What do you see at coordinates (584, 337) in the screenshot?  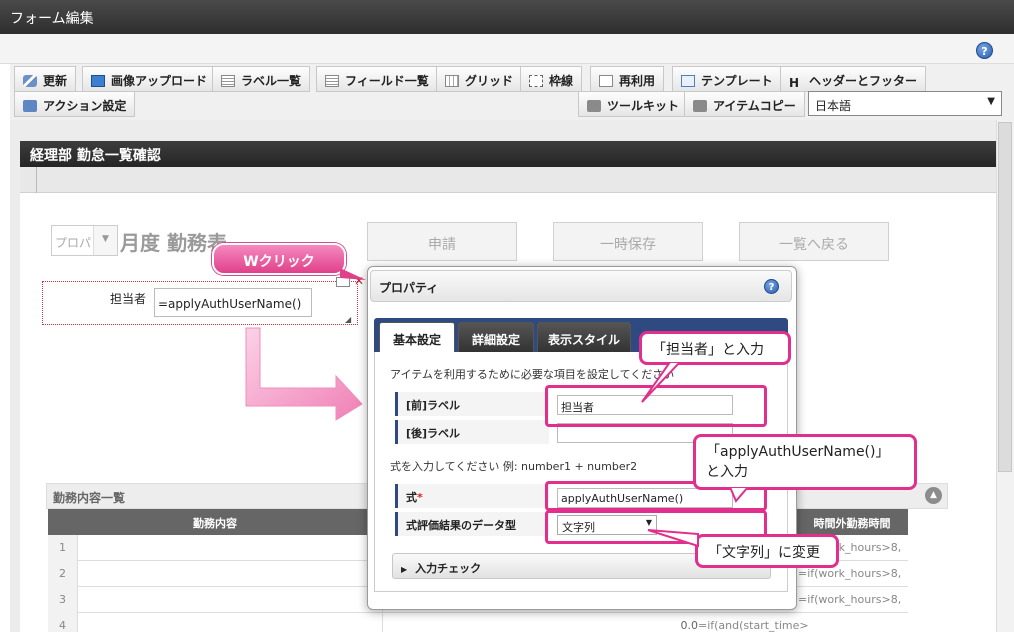 I see `tab-display-style: 表示スタイル` at bounding box center [584, 337].